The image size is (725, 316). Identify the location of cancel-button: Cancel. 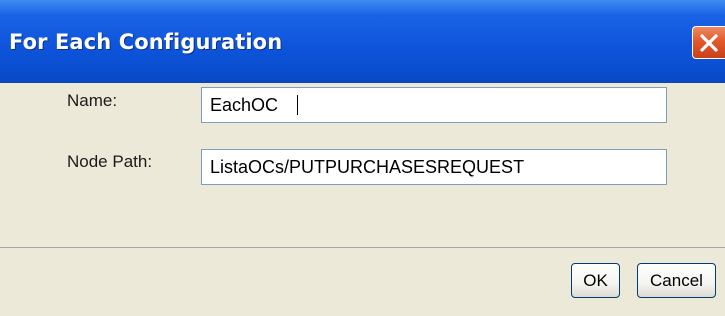
(676, 280).